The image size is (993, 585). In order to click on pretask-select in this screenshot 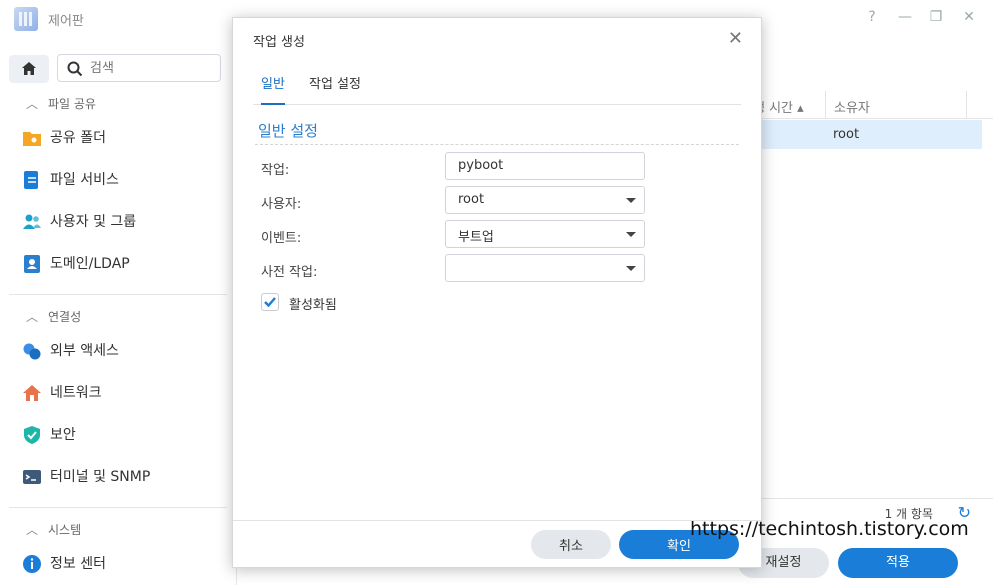, I will do `click(545, 268)`.